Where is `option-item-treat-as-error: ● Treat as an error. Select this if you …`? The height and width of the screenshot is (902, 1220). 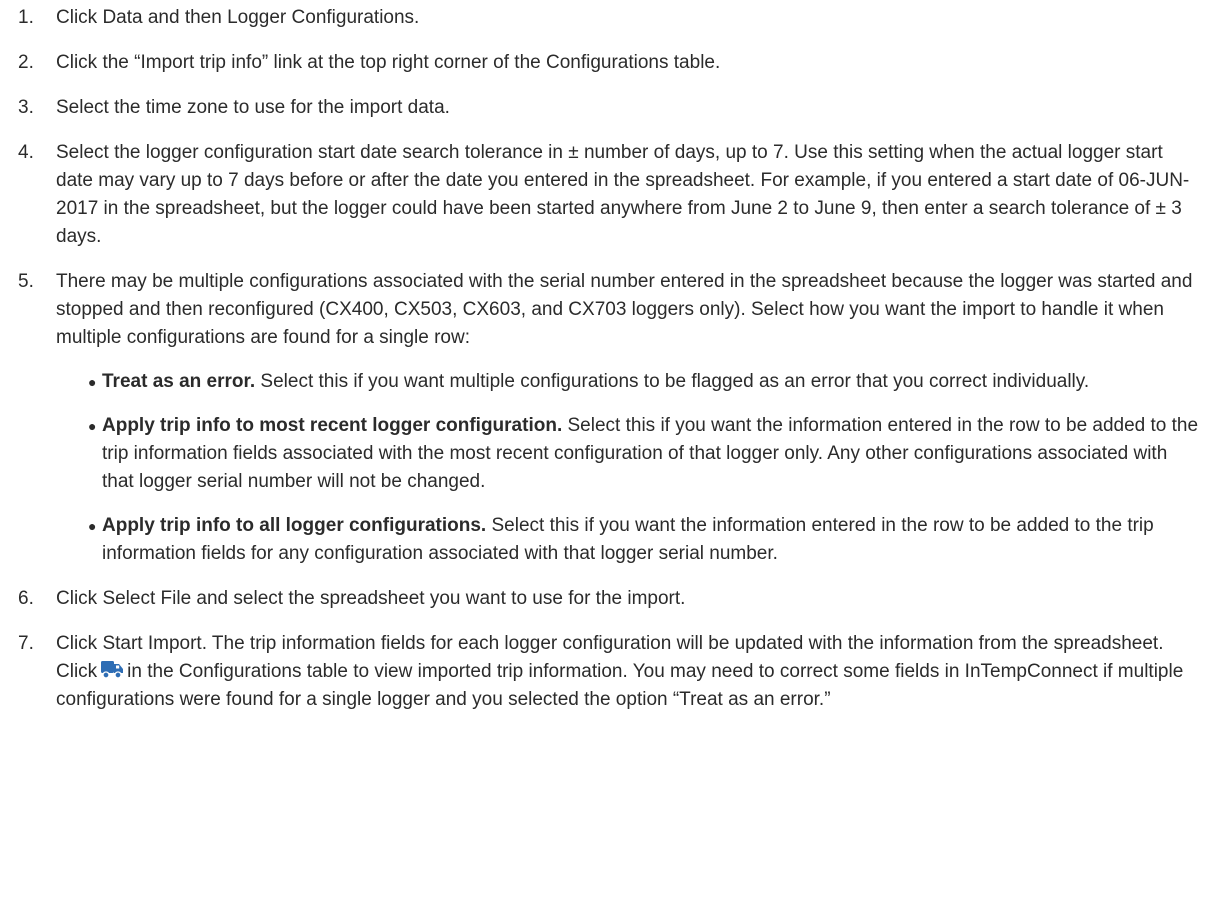 option-item-treat-as-error: ● Treat as an error. Select this if you … is located at coordinates (645, 382).